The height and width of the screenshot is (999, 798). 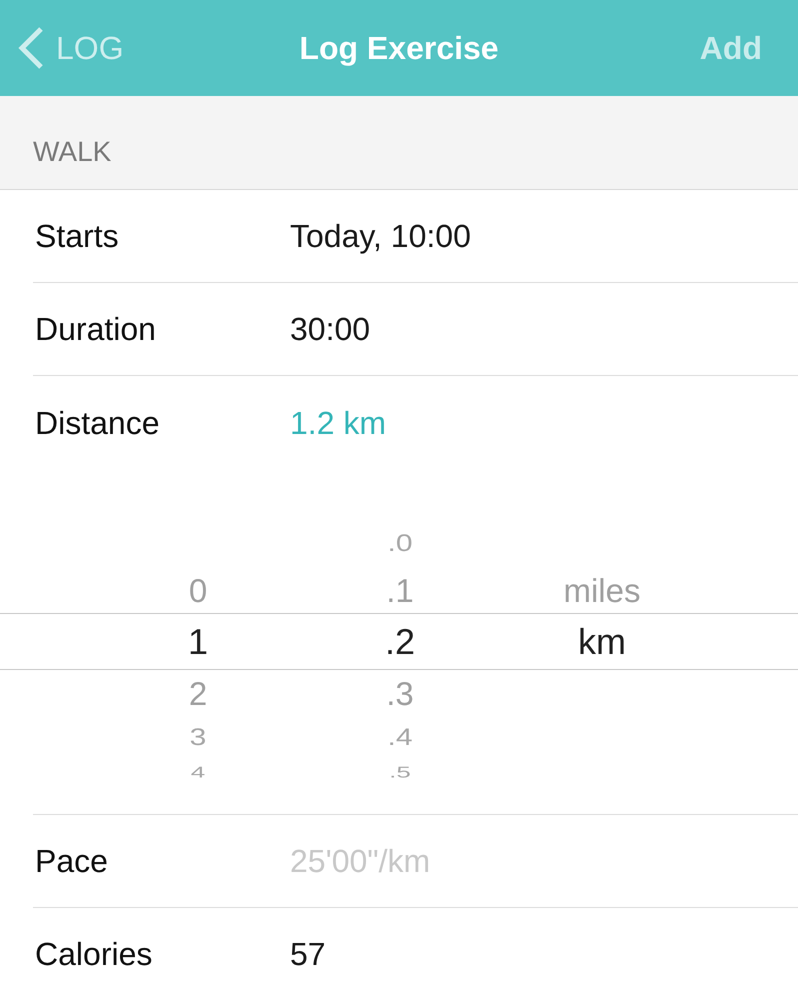 I want to click on picker-option: 4, so click(x=198, y=772).